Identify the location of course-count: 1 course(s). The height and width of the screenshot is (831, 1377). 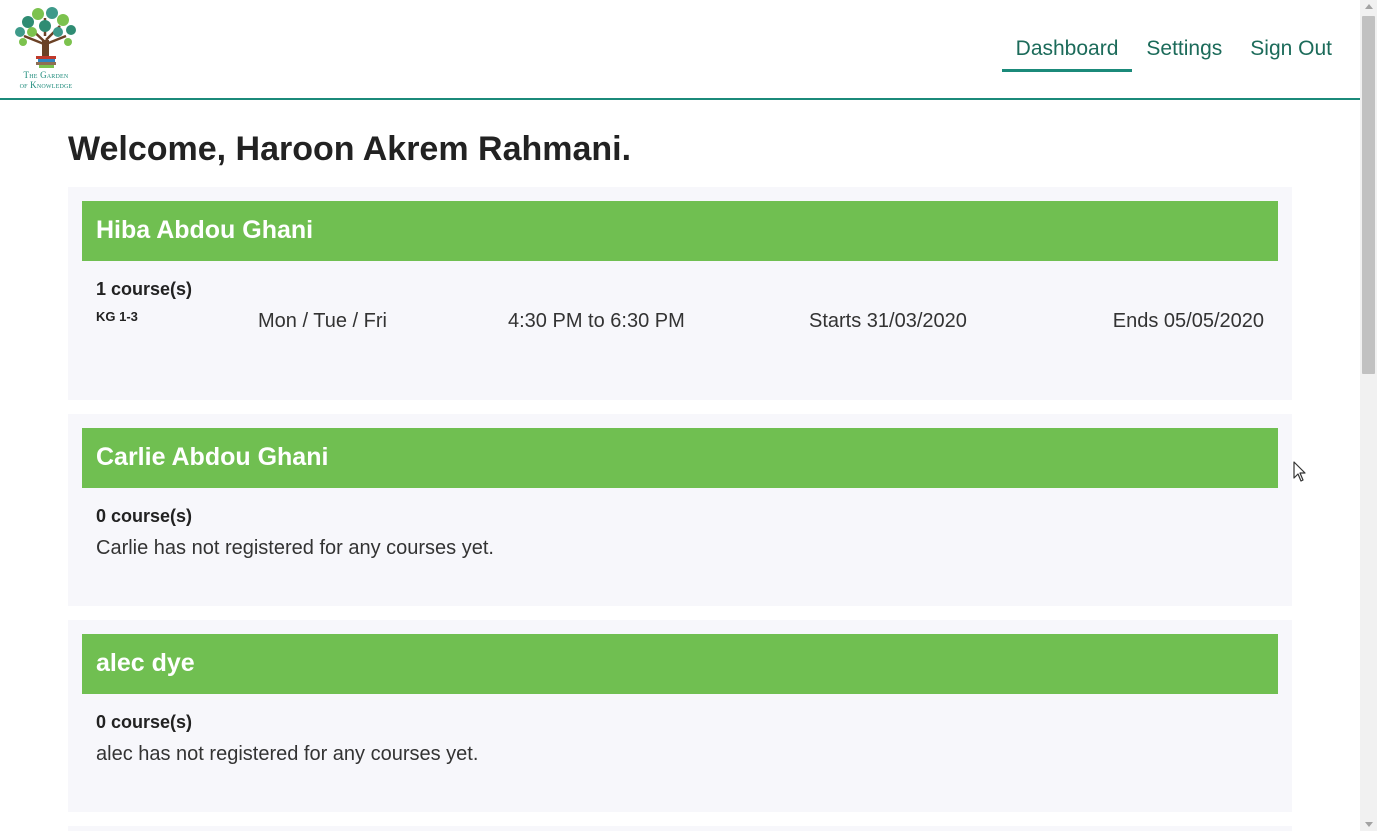
(144, 289).